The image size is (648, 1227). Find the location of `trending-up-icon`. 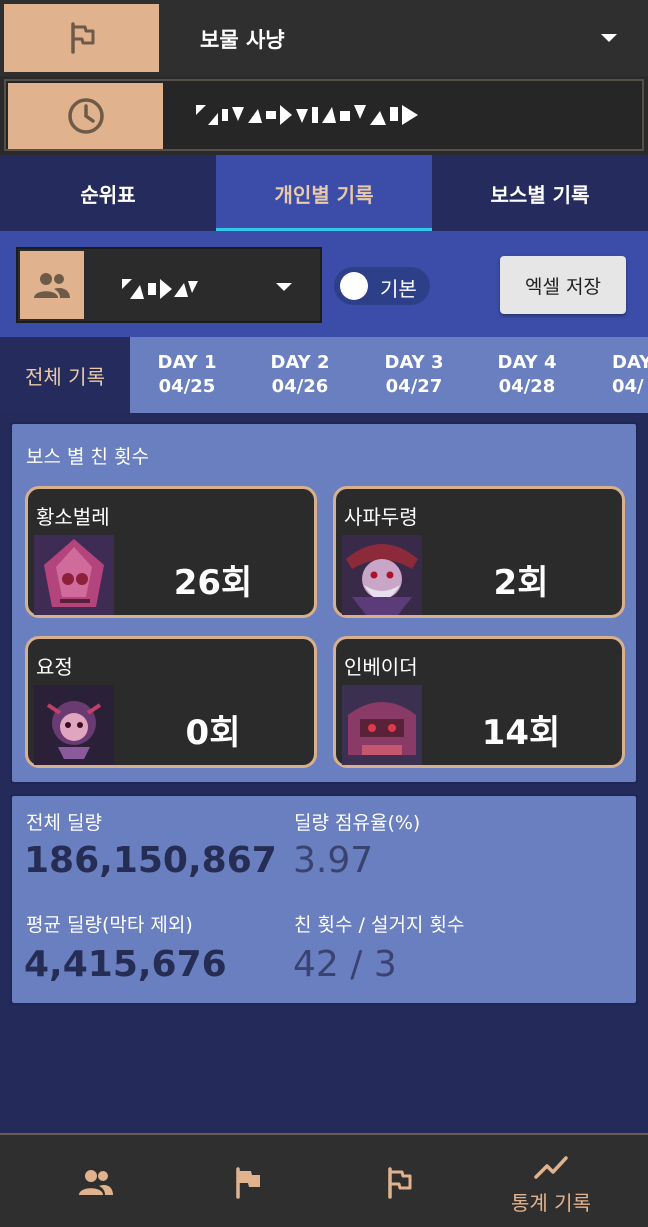

trending-up-icon is located at coordinates (551, 1167).